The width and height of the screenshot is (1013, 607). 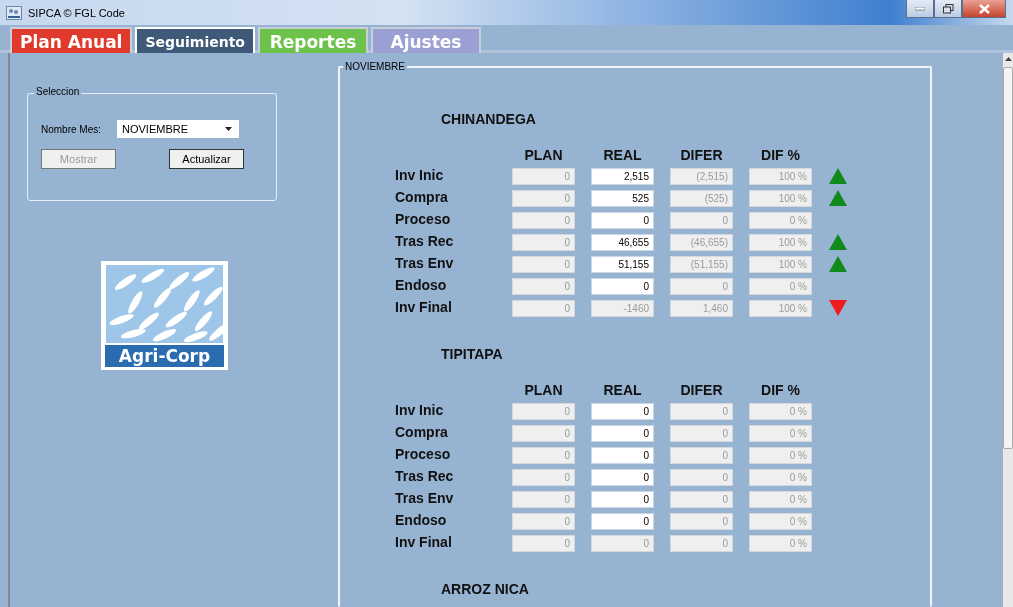 I want to click on month-dropdown: NOVIEMBRE, so click(x=178, y=129).